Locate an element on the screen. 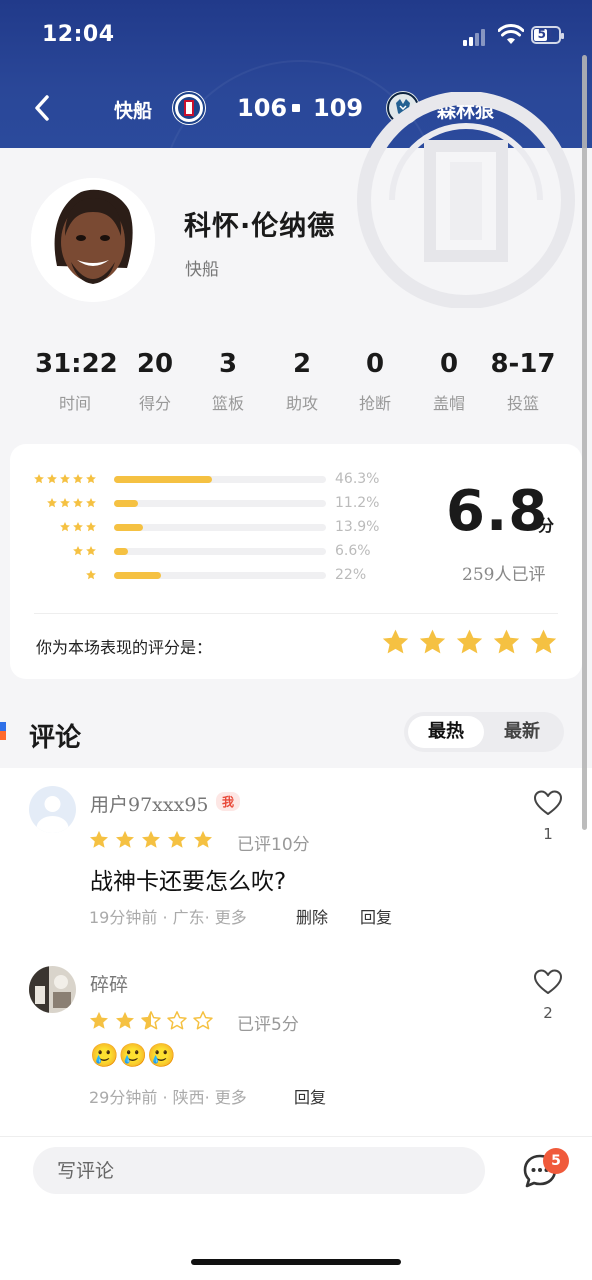  rating-percent: 13.9% is located at coordinates (357, 527).